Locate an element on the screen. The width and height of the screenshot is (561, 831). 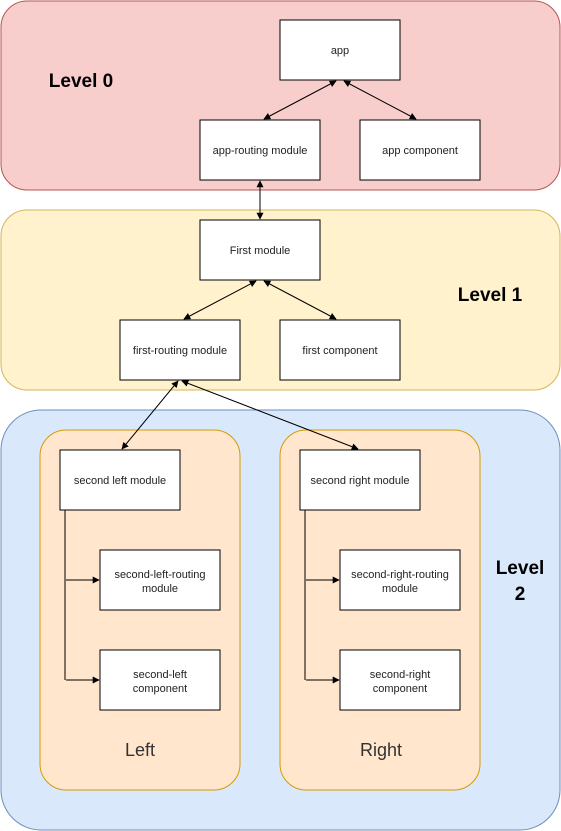
node-second-left-component: second-left component is located at coordinates (160, 680).